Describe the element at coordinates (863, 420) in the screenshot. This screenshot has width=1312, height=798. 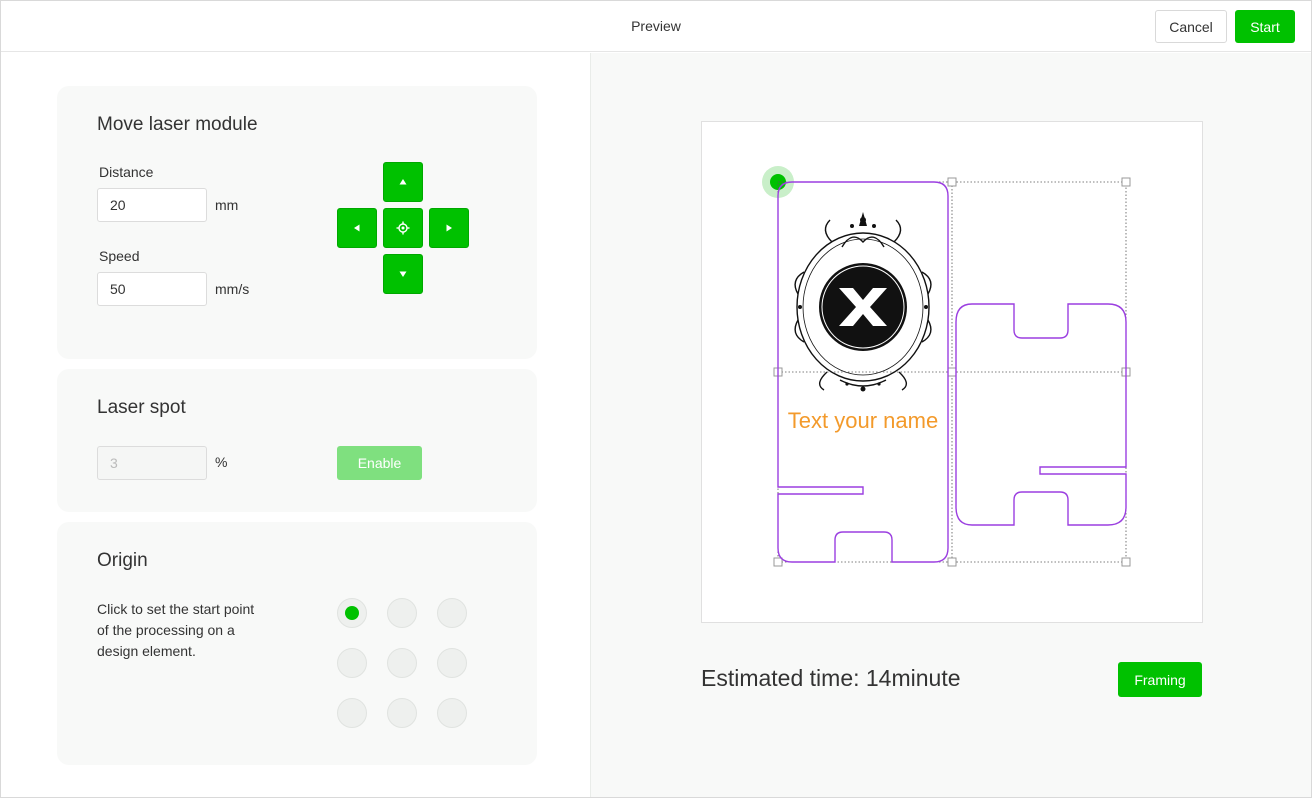
I see `design-text: Text your name` at that location.